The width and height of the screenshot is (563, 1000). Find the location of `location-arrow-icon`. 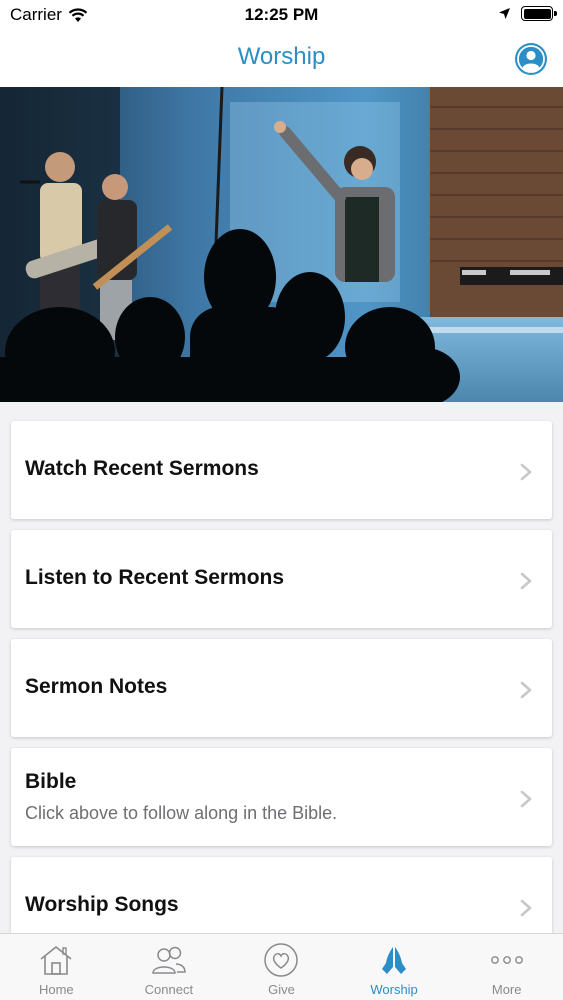

location-arrow-icon is located at coordinates (504, 13).